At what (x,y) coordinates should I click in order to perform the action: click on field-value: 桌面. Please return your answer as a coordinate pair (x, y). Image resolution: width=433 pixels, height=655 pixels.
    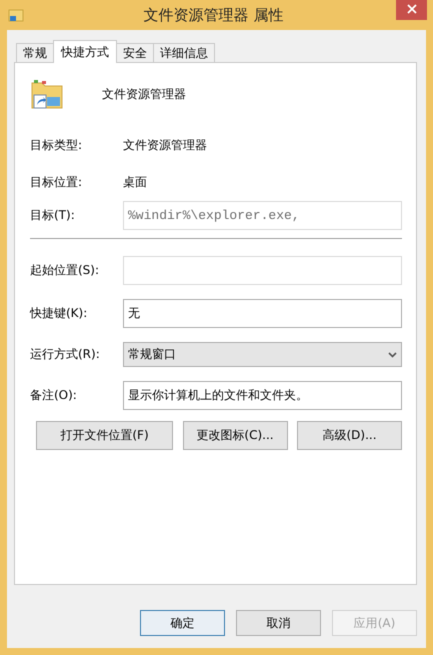
    Looking at the image, I should click on (135, 182).